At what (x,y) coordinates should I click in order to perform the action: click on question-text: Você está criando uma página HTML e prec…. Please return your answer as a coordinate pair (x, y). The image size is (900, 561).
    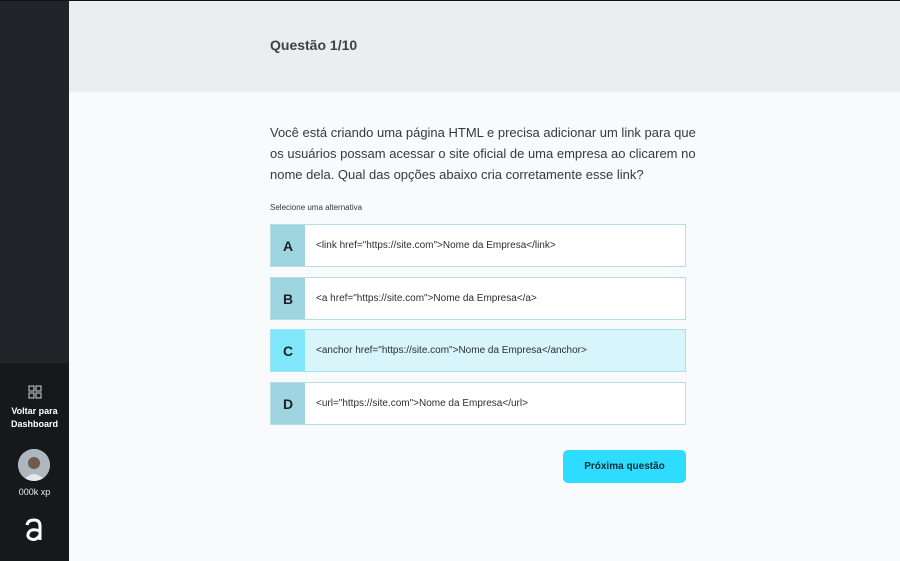
    Looking at the image, I should click on (483, 153).